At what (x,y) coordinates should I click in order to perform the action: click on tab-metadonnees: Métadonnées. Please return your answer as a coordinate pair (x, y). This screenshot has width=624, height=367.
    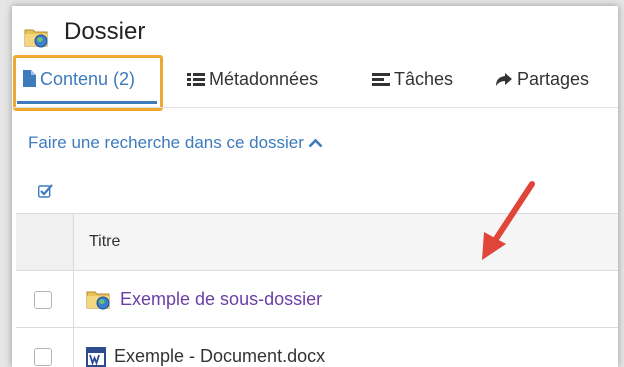
    Looking at the image, I should click on (252, 79).